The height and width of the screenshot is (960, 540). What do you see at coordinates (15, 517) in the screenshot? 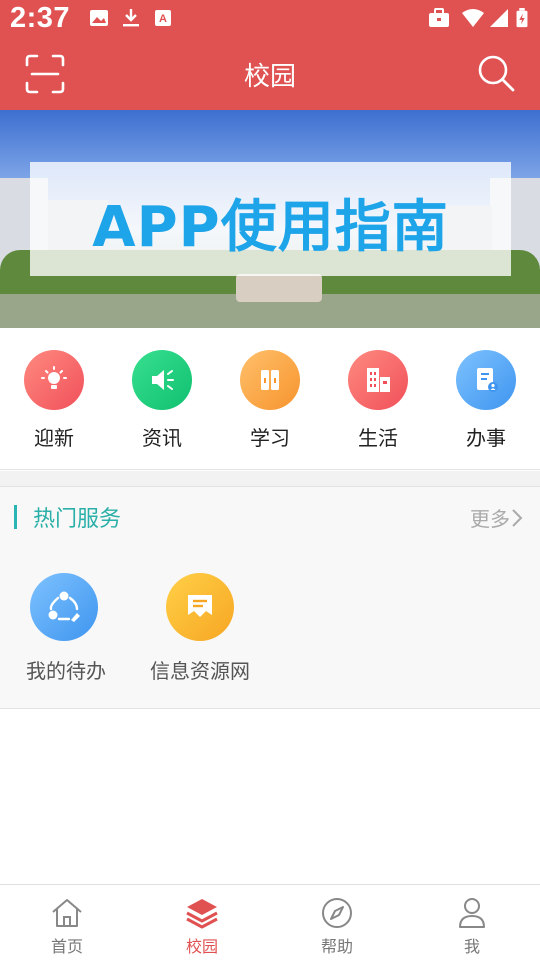
I see `section-accent-bar` at bounding box center [15, 517].